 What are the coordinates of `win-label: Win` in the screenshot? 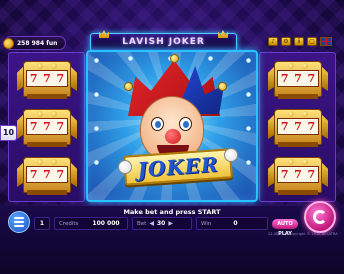 It's located at (206, 223).